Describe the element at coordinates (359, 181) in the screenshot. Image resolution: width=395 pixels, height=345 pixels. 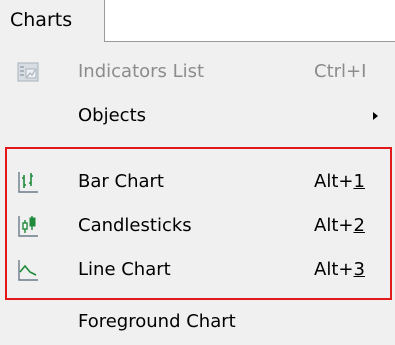
I see `shortcut-key: 1` at that location.